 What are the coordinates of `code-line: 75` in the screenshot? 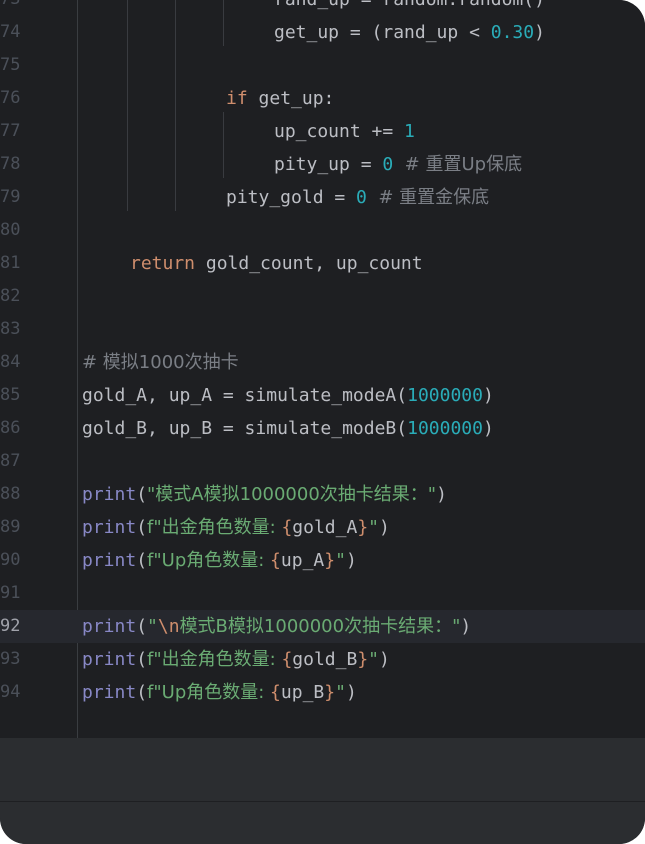 It's located at (322, 65).